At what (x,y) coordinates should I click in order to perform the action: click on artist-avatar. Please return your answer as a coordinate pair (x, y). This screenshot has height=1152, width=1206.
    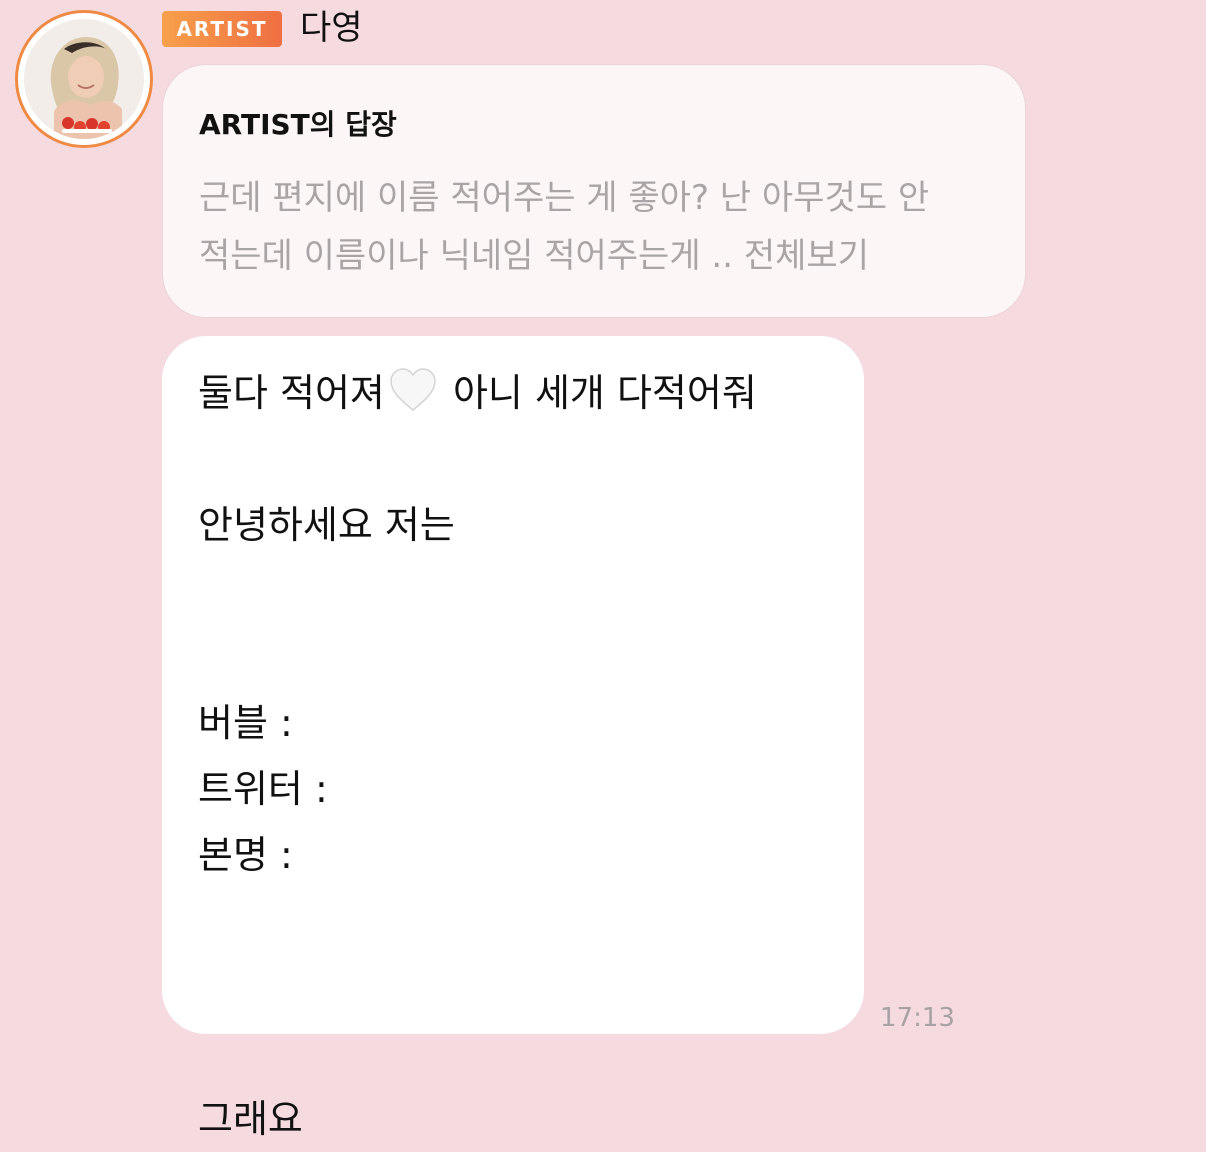
    Looking at the image, I should click on (84, 79).